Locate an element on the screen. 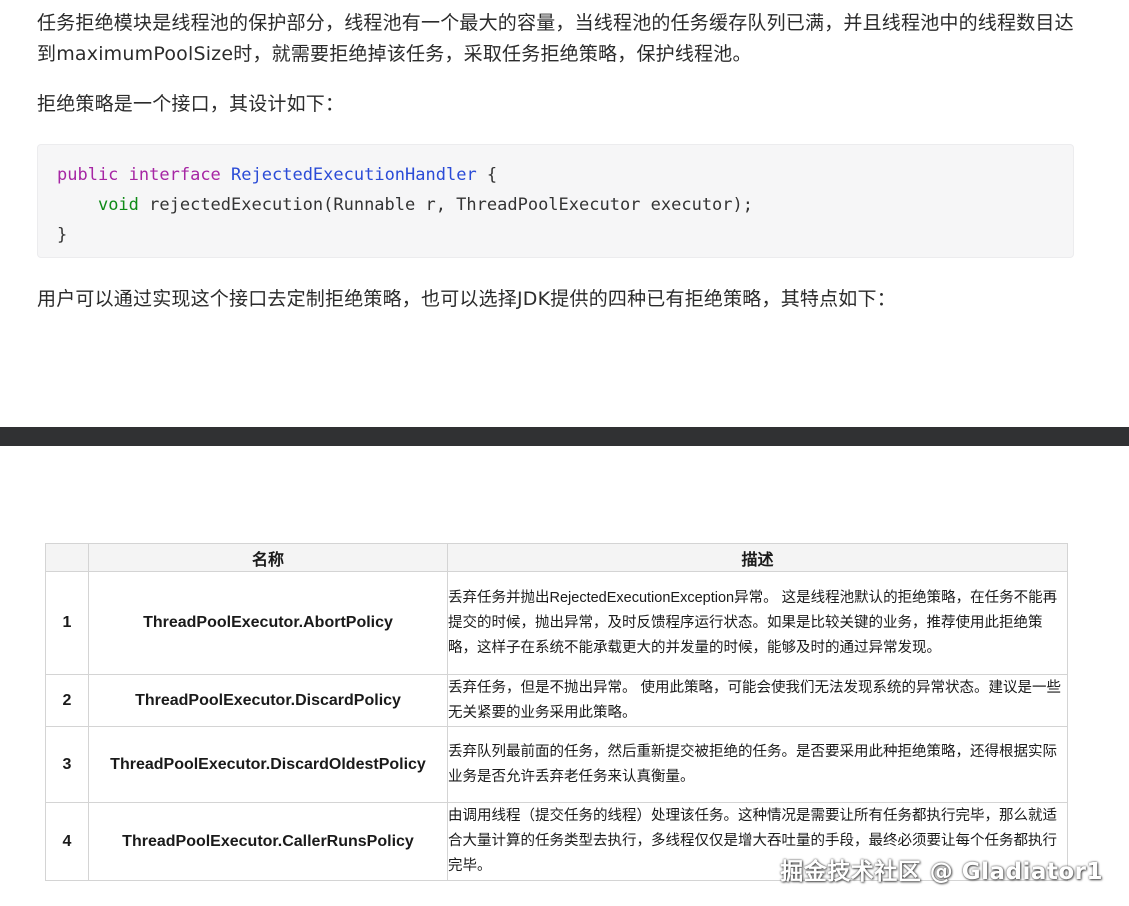  code-brace-open: { is located at coordinates (487, 175).